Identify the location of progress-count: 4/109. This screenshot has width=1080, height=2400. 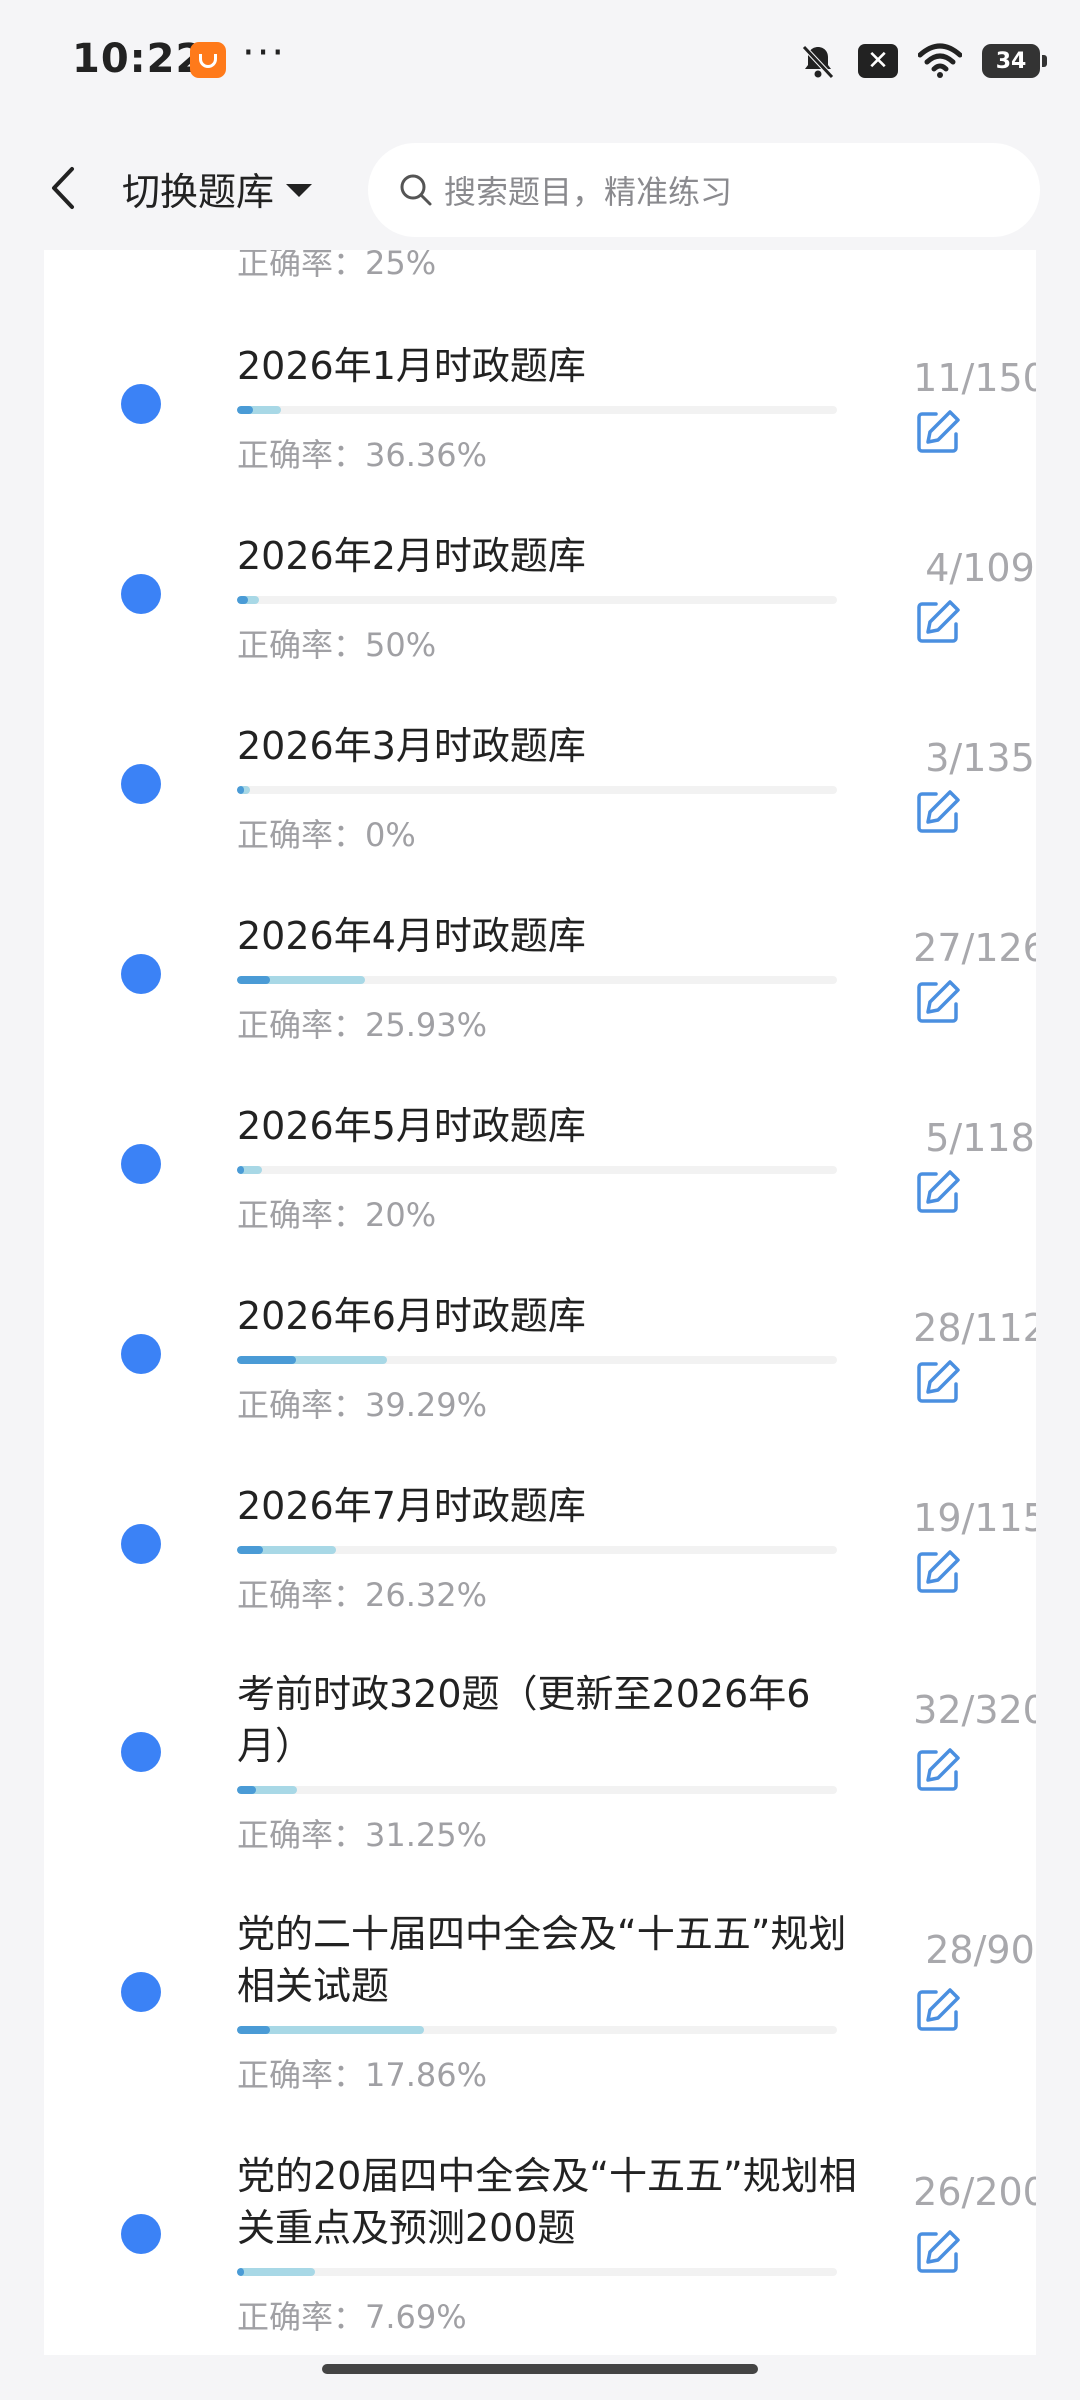
(980, 568).